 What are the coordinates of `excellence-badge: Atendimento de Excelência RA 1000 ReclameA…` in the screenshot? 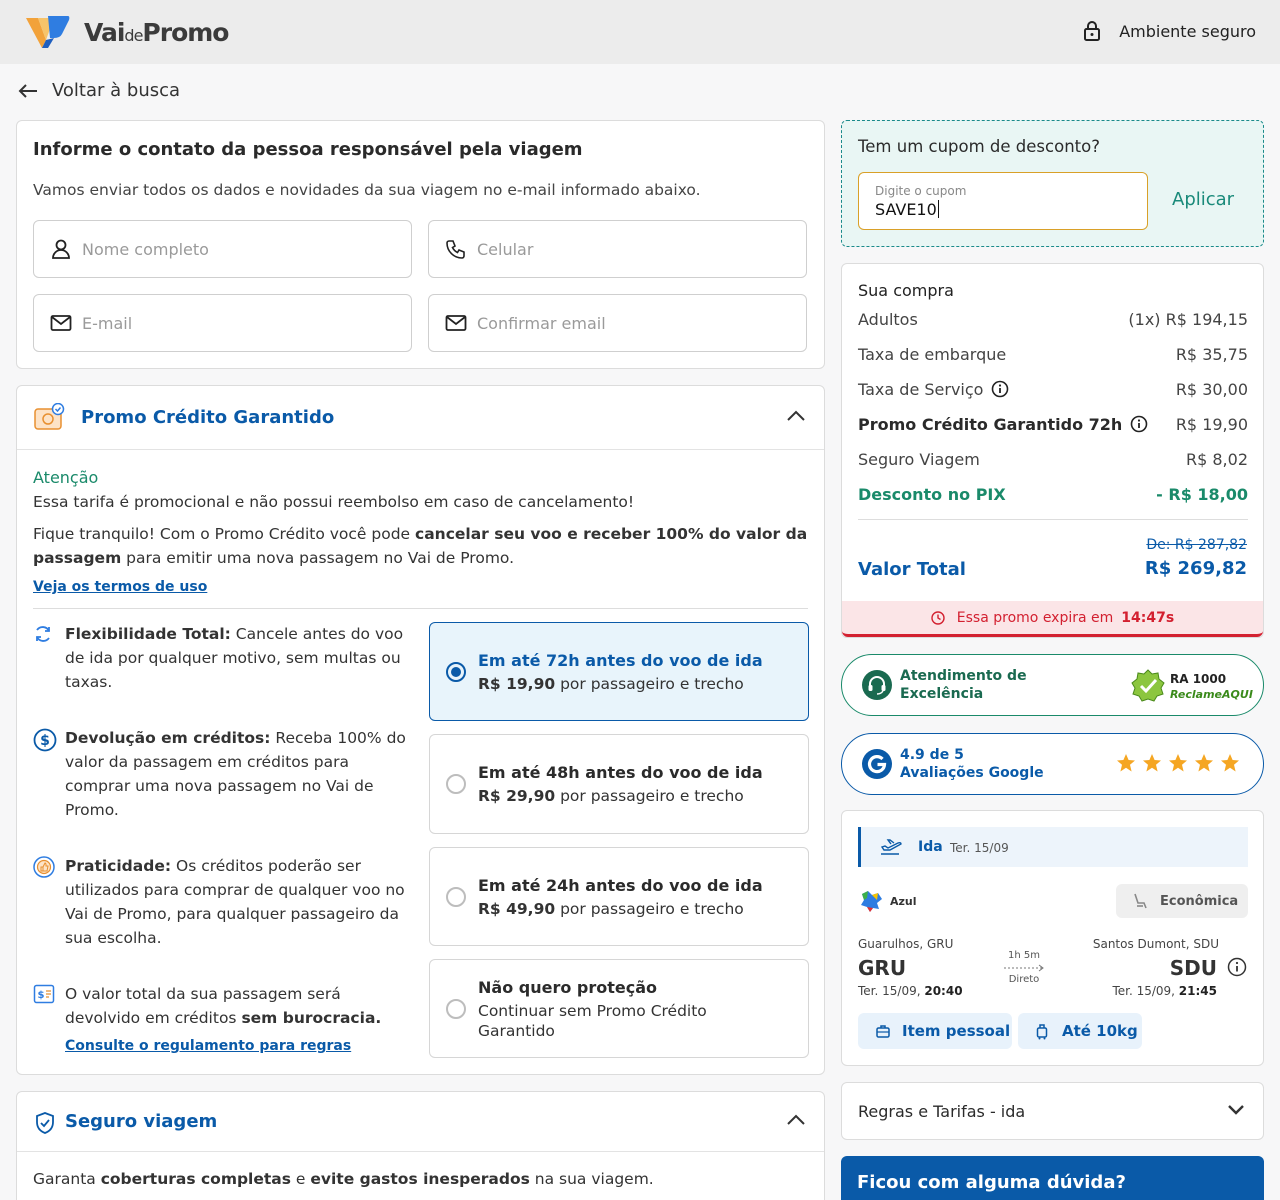 It's located at (1052, 685).